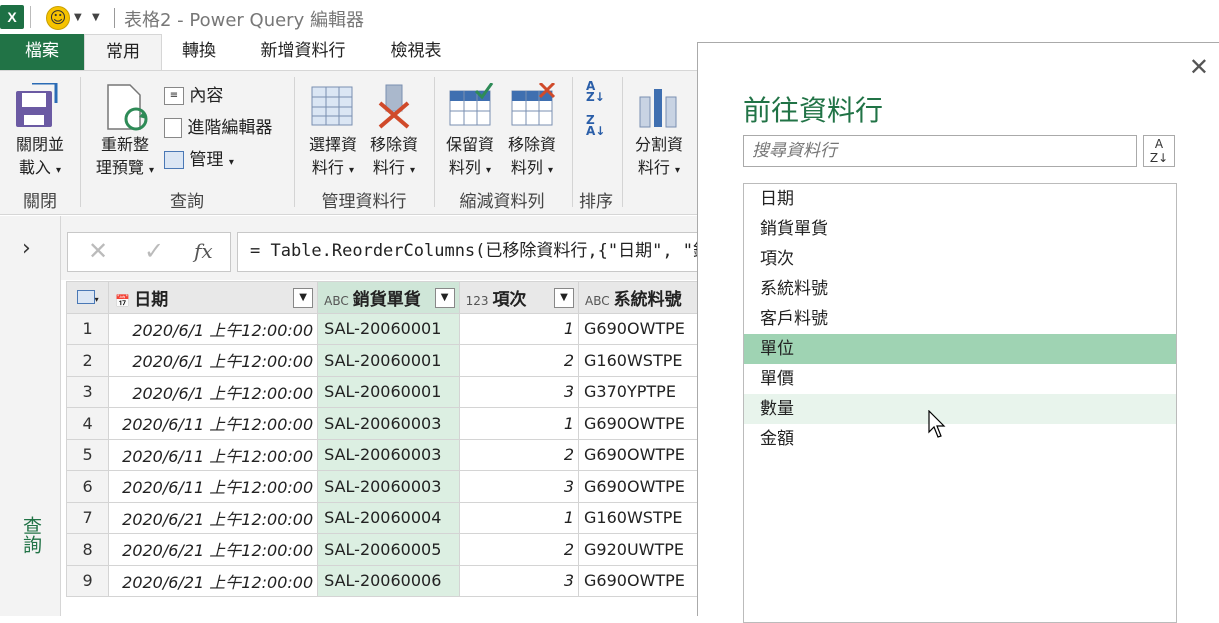 The height and width of the screenshot is (623, 1219). What do you see at coordinates (595, 125) in the screenshot?
I see `sort-descending-icon: Z A↓` at bounding box center [595, 125].